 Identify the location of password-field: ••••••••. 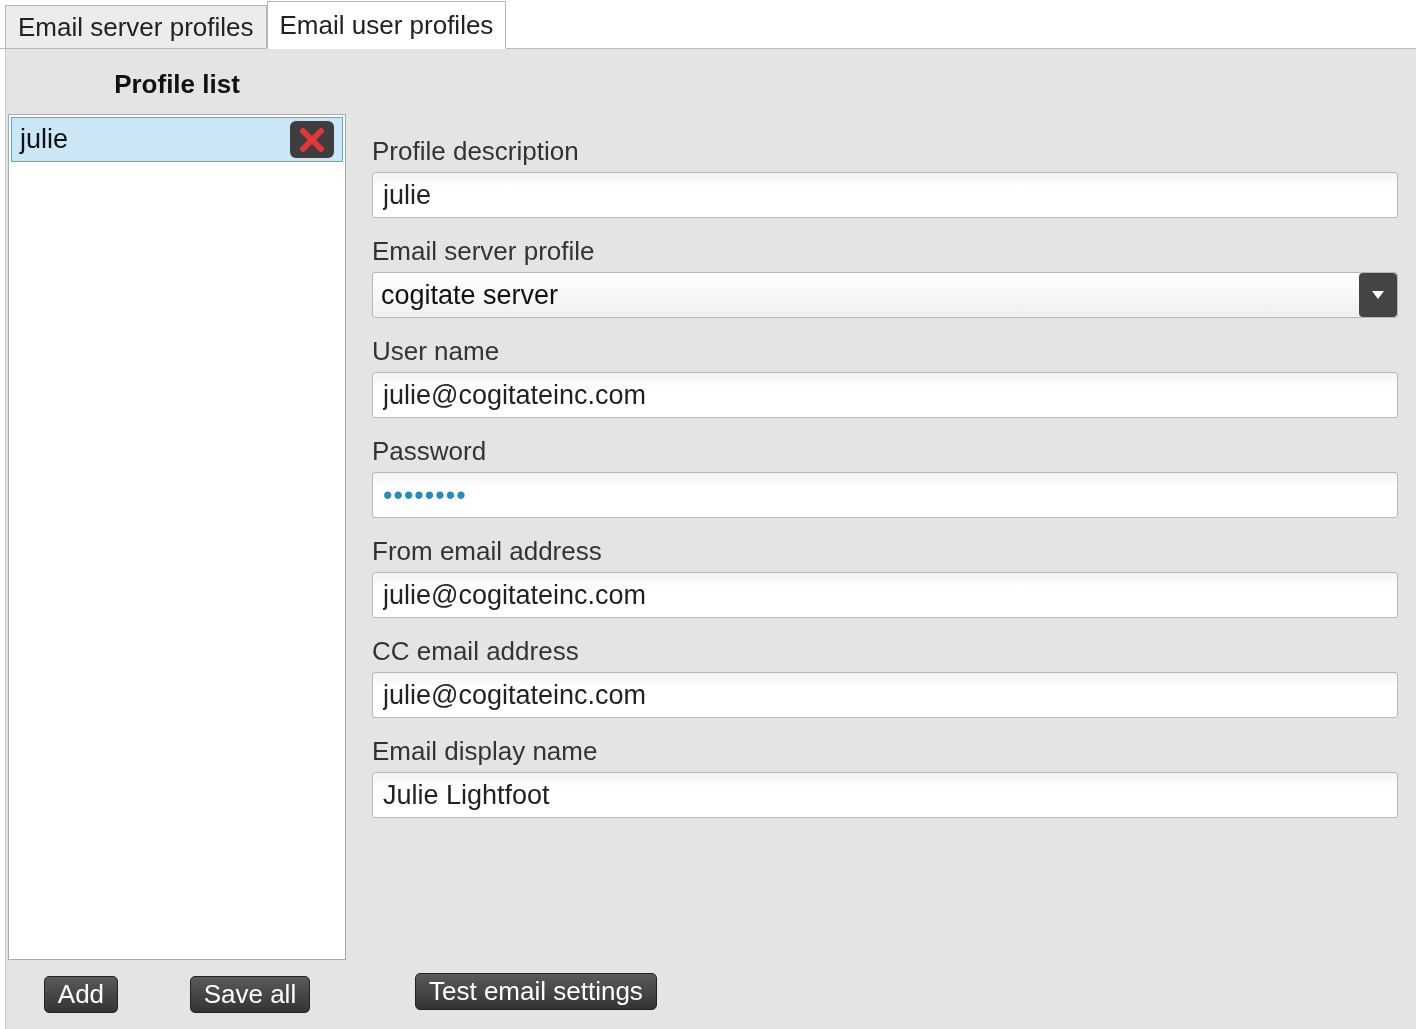
(885, 495).